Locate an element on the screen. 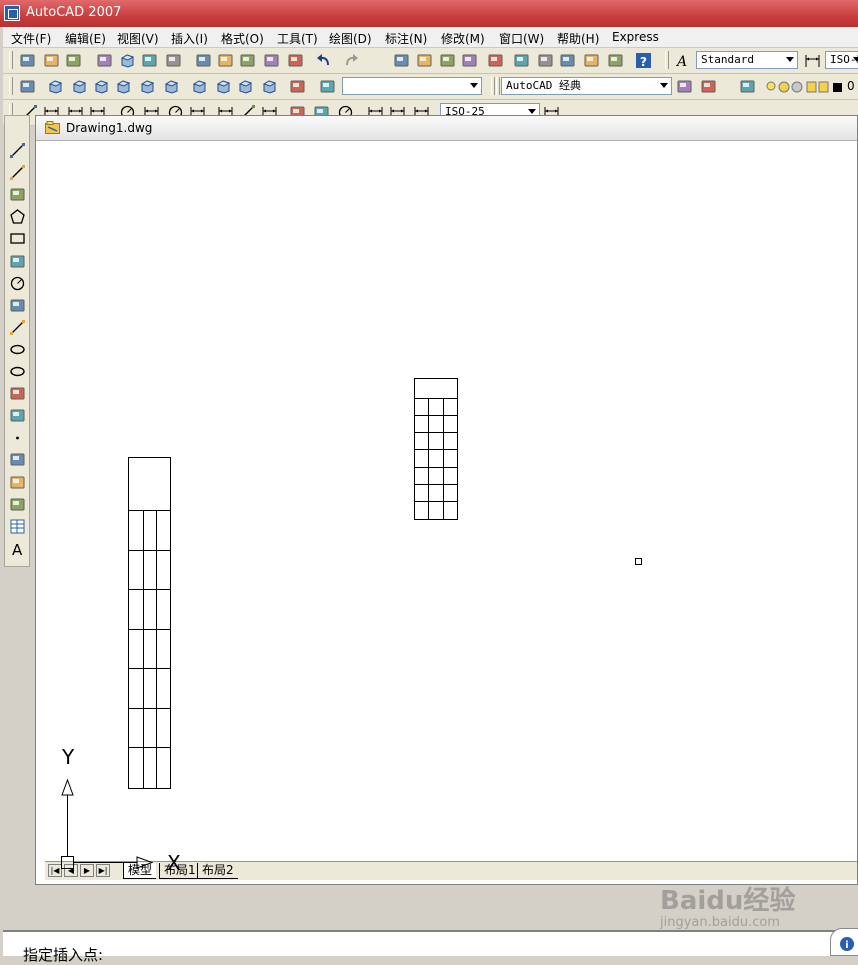 This screenshot has height=965, width=858. circle-icon is located at coordinates (17, 283).